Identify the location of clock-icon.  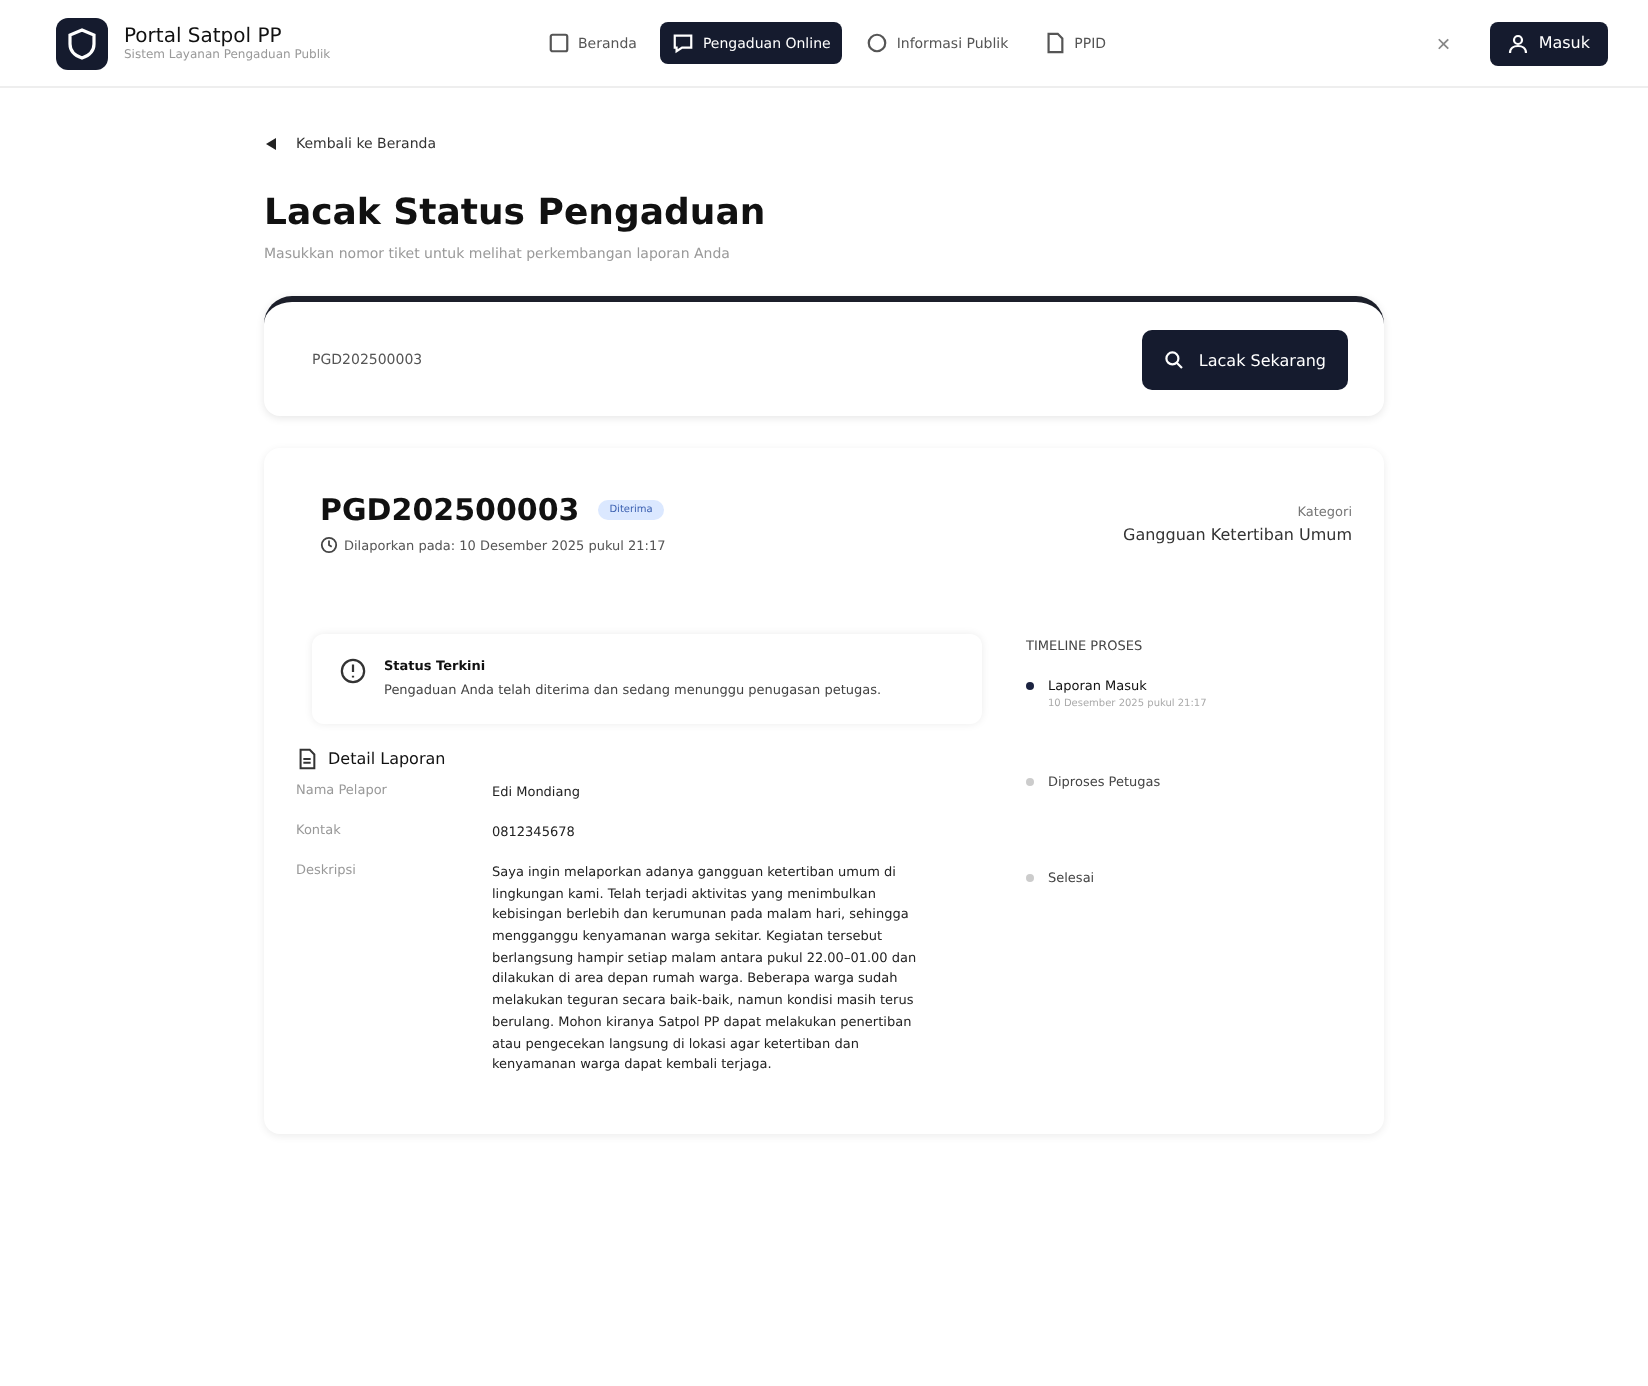
(329, 545).